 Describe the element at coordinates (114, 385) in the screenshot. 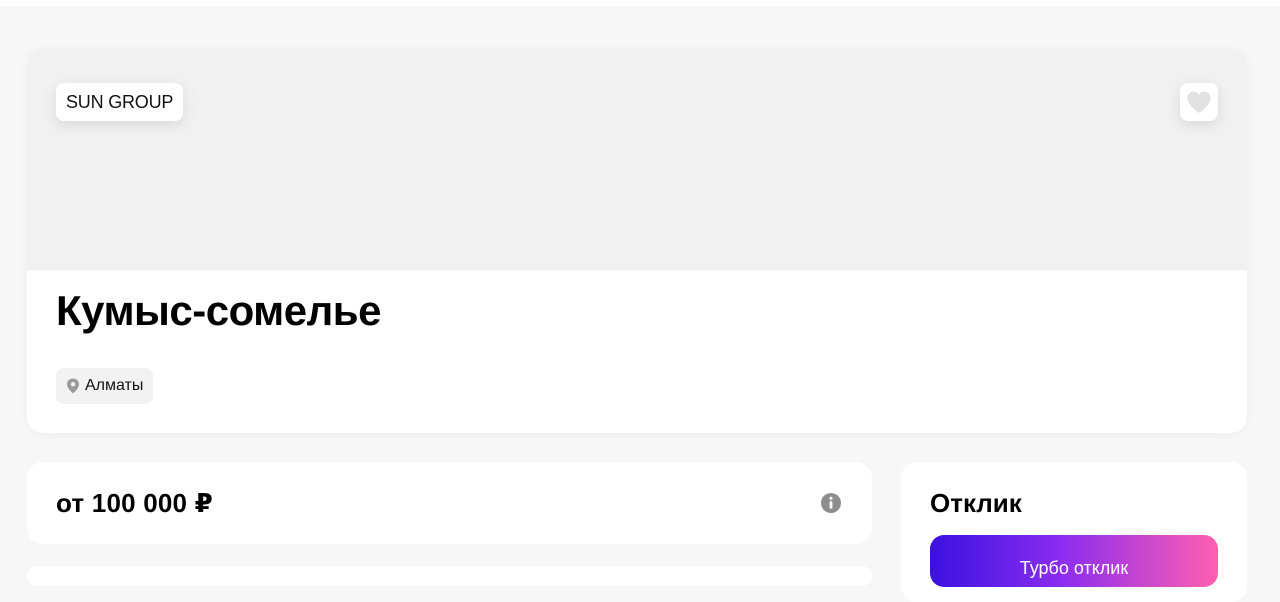

I see `location-label: Алматы` at that location.